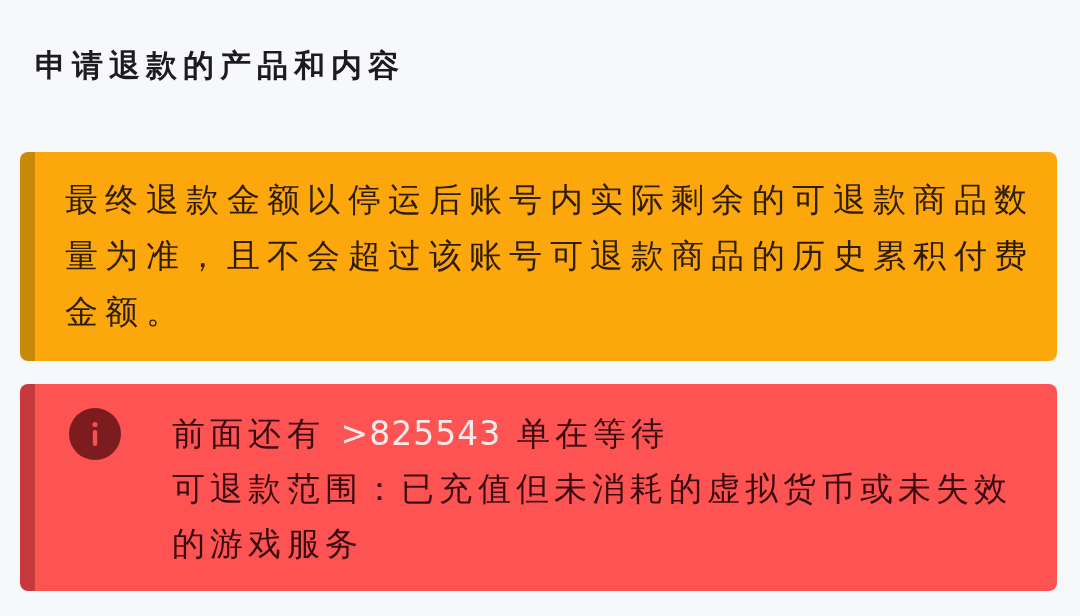 This screenshot has height=616, width=1080. What do you see at coordinates (593, 516) in the screenshot?
I see `notice-text: 可退款范围：已充值但未消耗的虚拟货币或未失效的游戏服务` at bounding box center [593, 516].